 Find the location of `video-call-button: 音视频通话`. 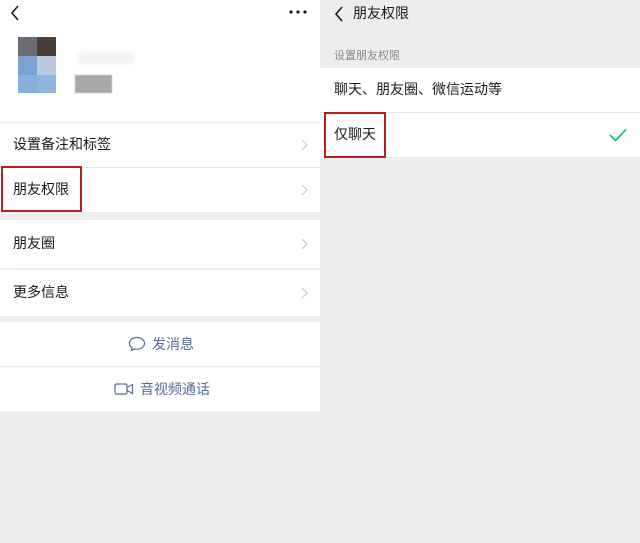

video-call-button: 音视频通话 is located at coordinates (160, 389).